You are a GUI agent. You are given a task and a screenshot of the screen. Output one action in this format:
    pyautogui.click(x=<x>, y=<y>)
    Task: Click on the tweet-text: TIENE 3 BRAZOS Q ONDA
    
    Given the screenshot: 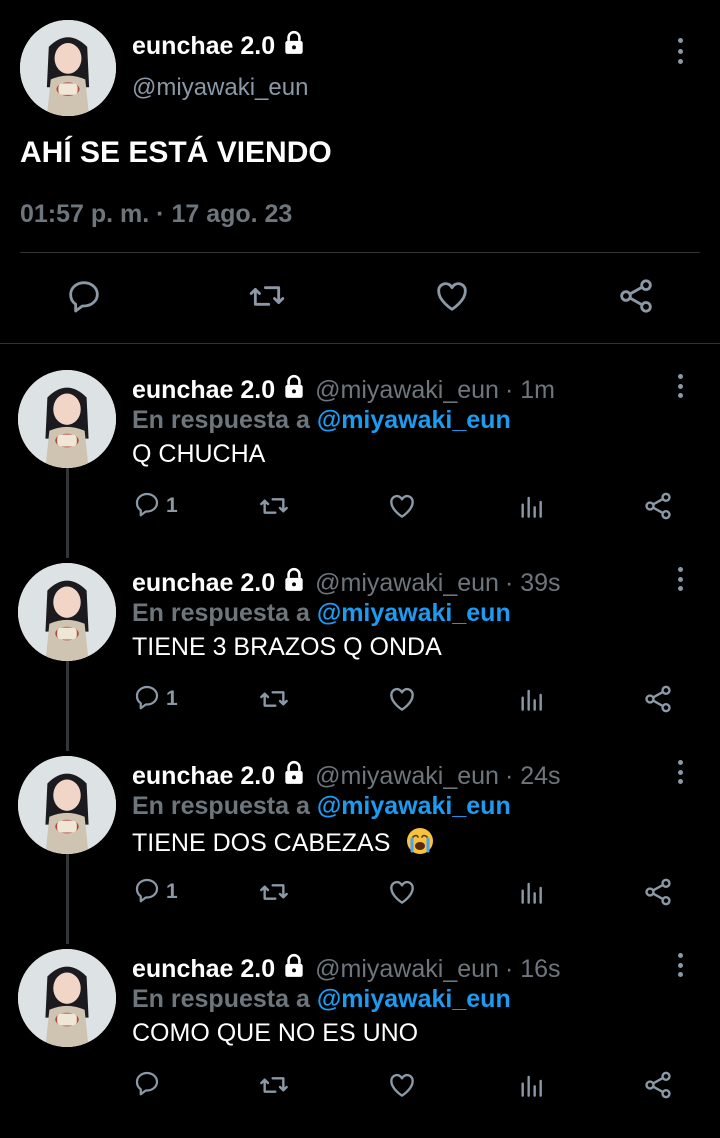 What is the action you would take?
    pyautogui.click(x=287, y=647)
    